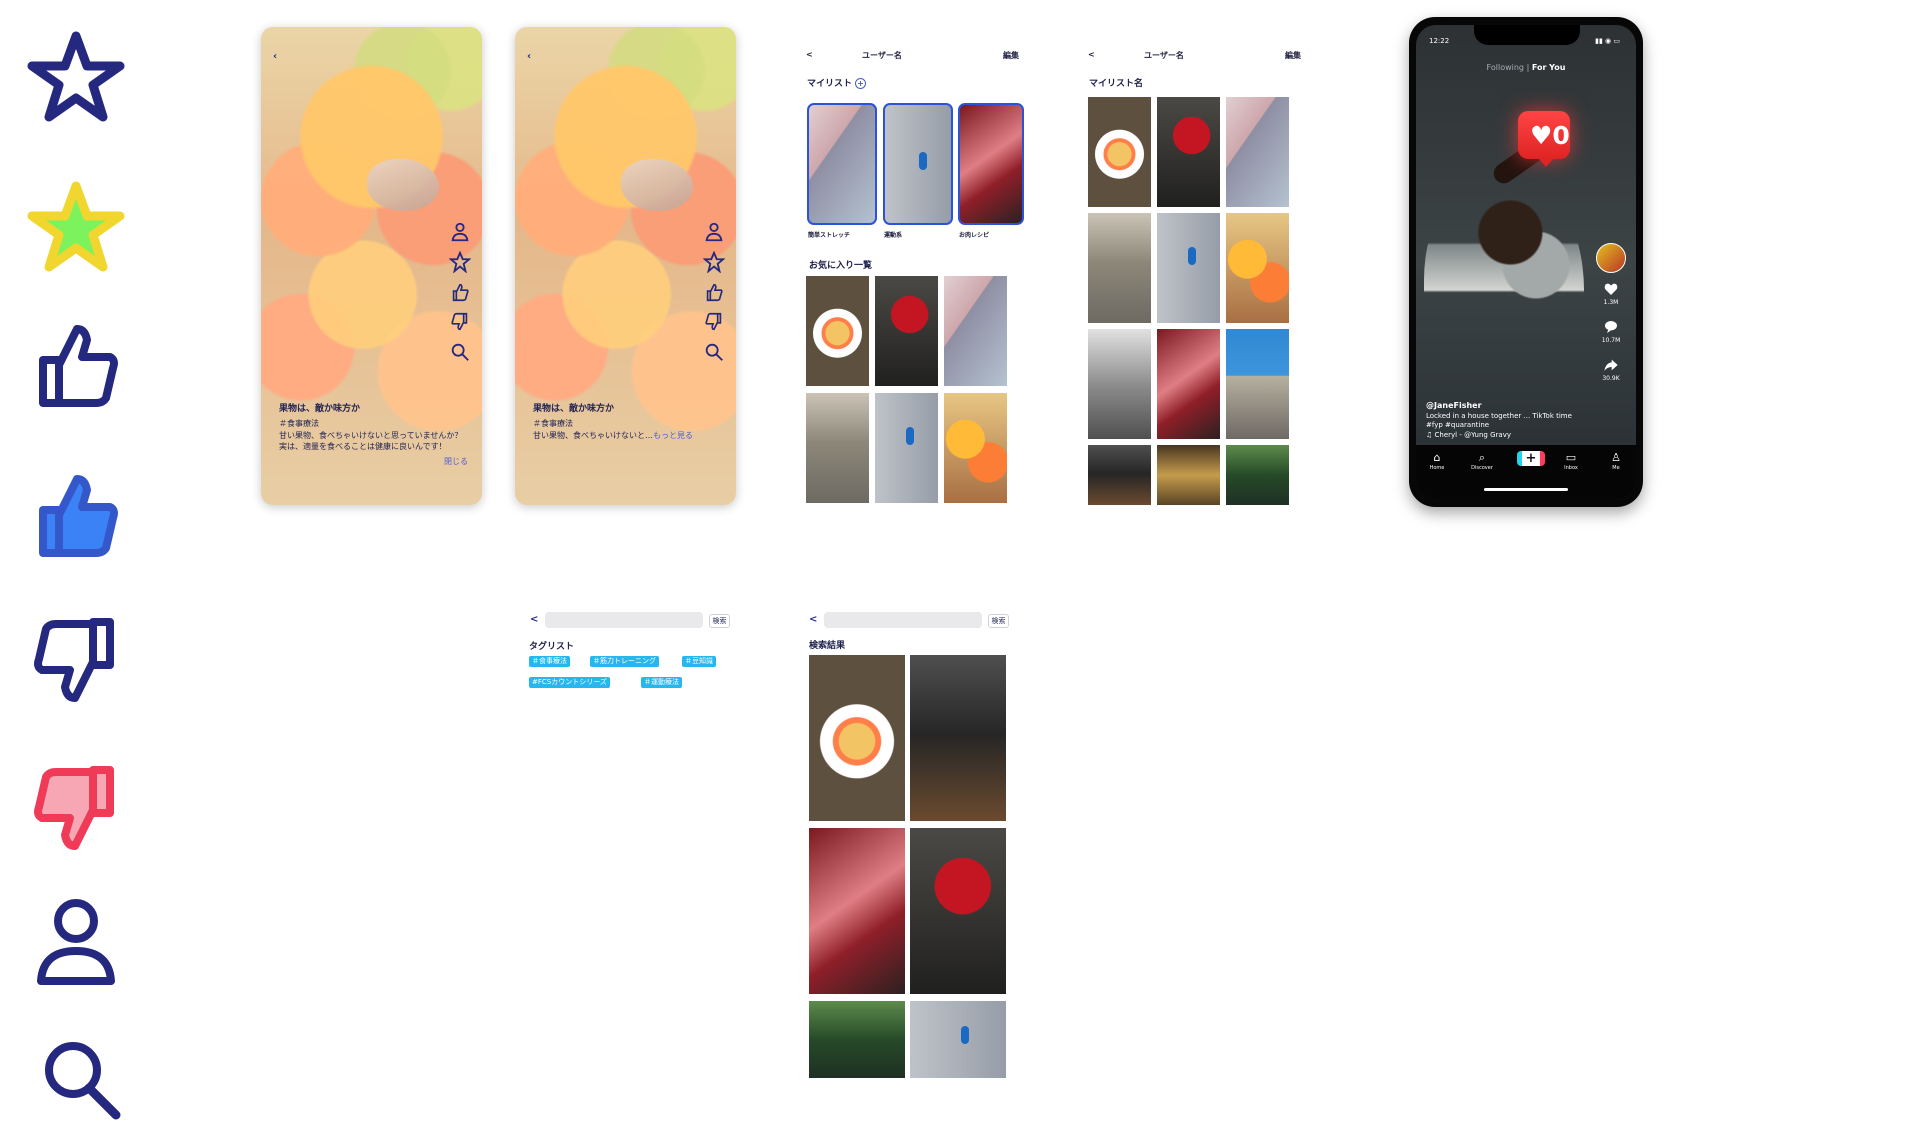 The width and height of the screenshot is (1920, 1130). Describe the element at coordinates (624, 661) in the screenshot. I see `tag-chip: ＃筋力トレーニング` at that location.